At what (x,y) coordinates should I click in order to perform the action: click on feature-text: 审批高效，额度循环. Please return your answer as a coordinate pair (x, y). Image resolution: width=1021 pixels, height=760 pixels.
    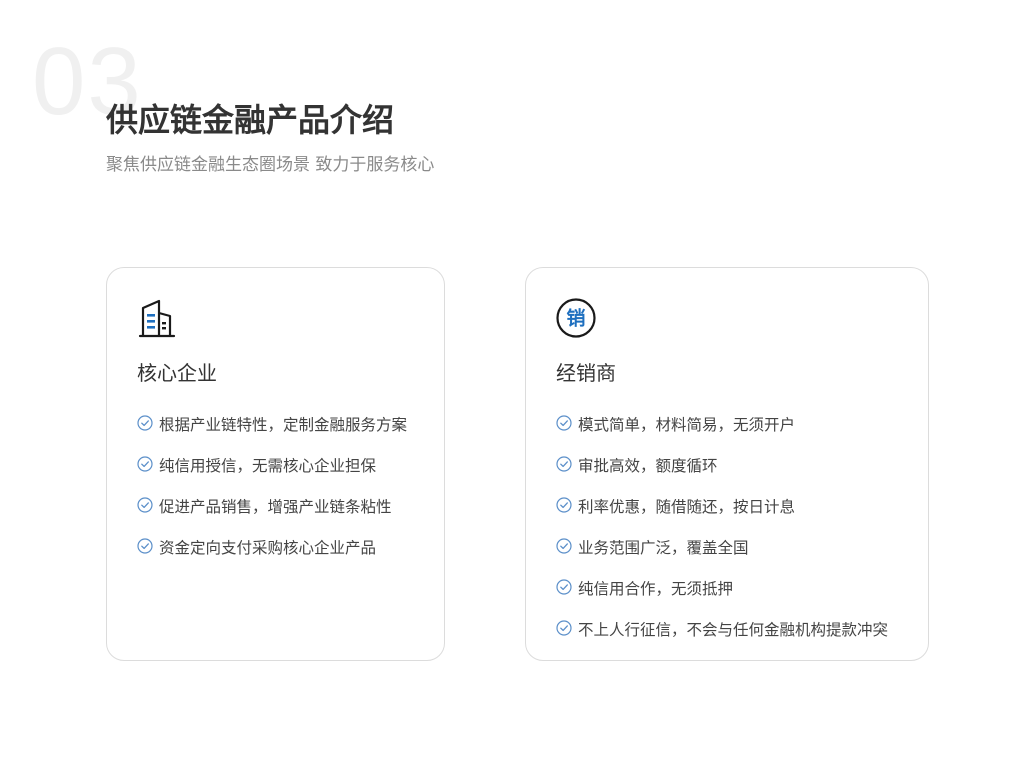
    Looking at the image, I should click on (648, 465).